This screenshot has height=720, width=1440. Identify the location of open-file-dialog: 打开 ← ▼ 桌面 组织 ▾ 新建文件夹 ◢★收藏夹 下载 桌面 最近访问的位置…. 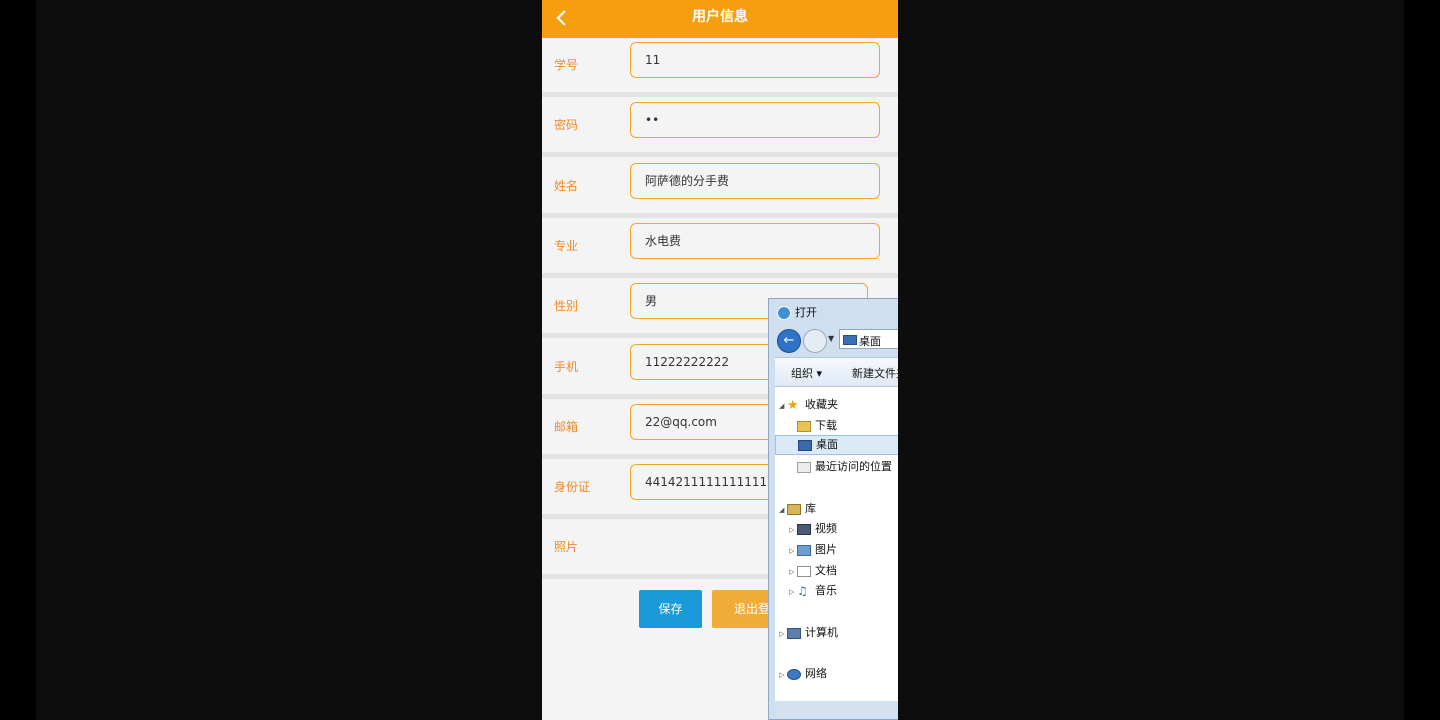
(833, 509).